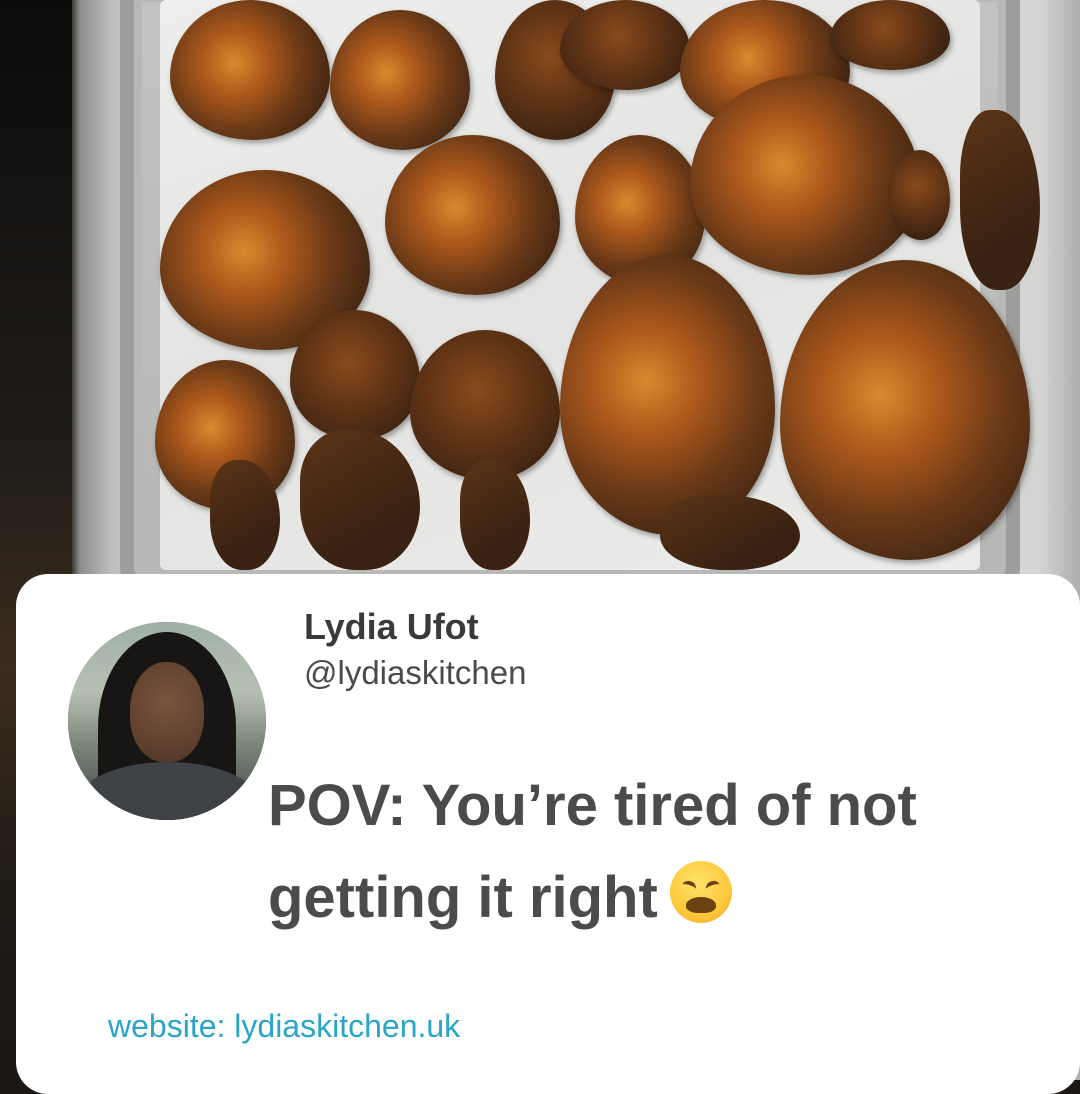 The height and width of the screenshot is (1094, 1080). What do you see at coordinates (1000, 200) in the screenshot?
I see `fried-dough-tail` at bounding box center [1000, 200].